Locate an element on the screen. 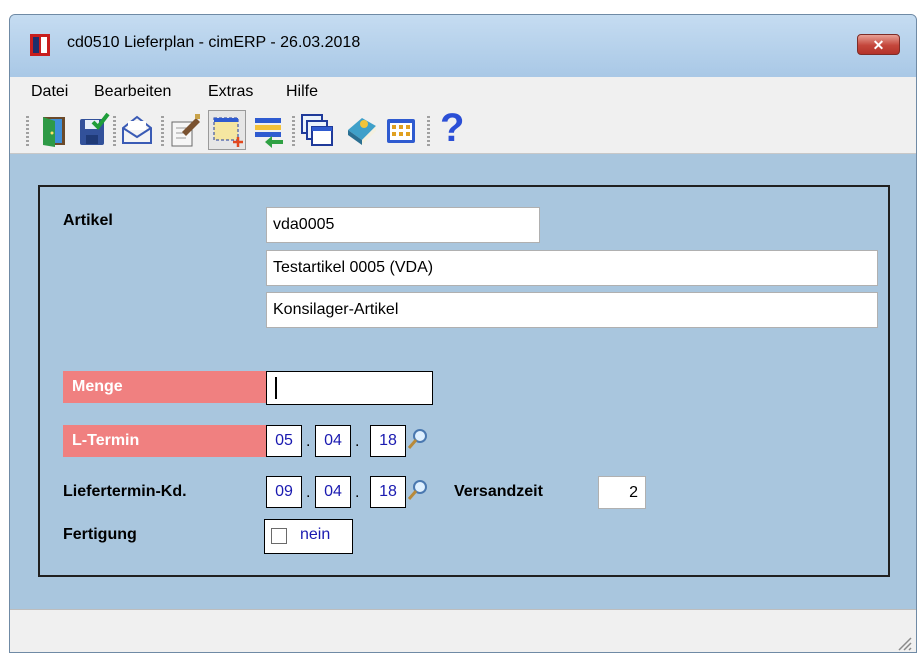  artikel-bezeichnung-2-field: Konsilager-Artikel is located at coordinates (572, 310).